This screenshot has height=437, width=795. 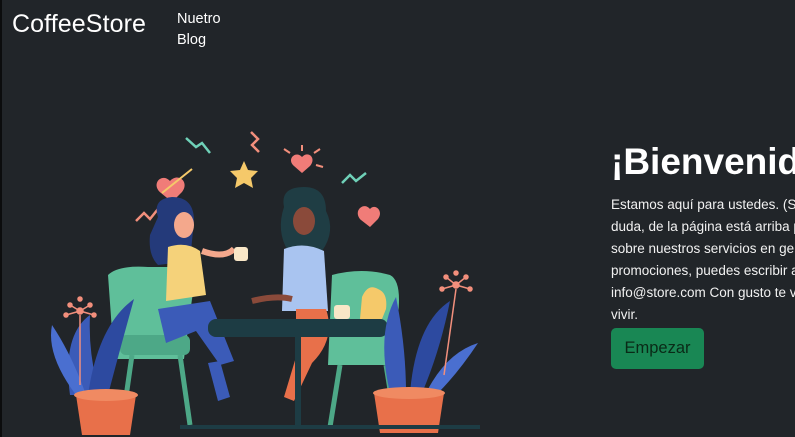 What do you see at coordinates (244, 174) in the screenshot?
I see `star-icon` at bounding box center [244, 174].